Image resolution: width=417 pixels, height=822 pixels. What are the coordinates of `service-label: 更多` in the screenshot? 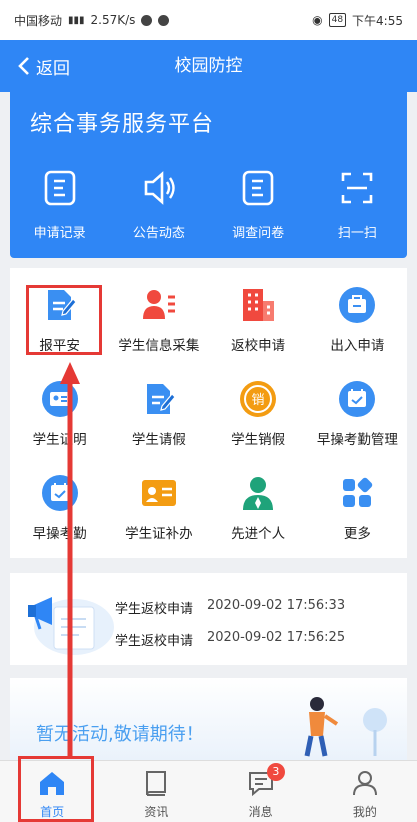 It's located at (357, 534).